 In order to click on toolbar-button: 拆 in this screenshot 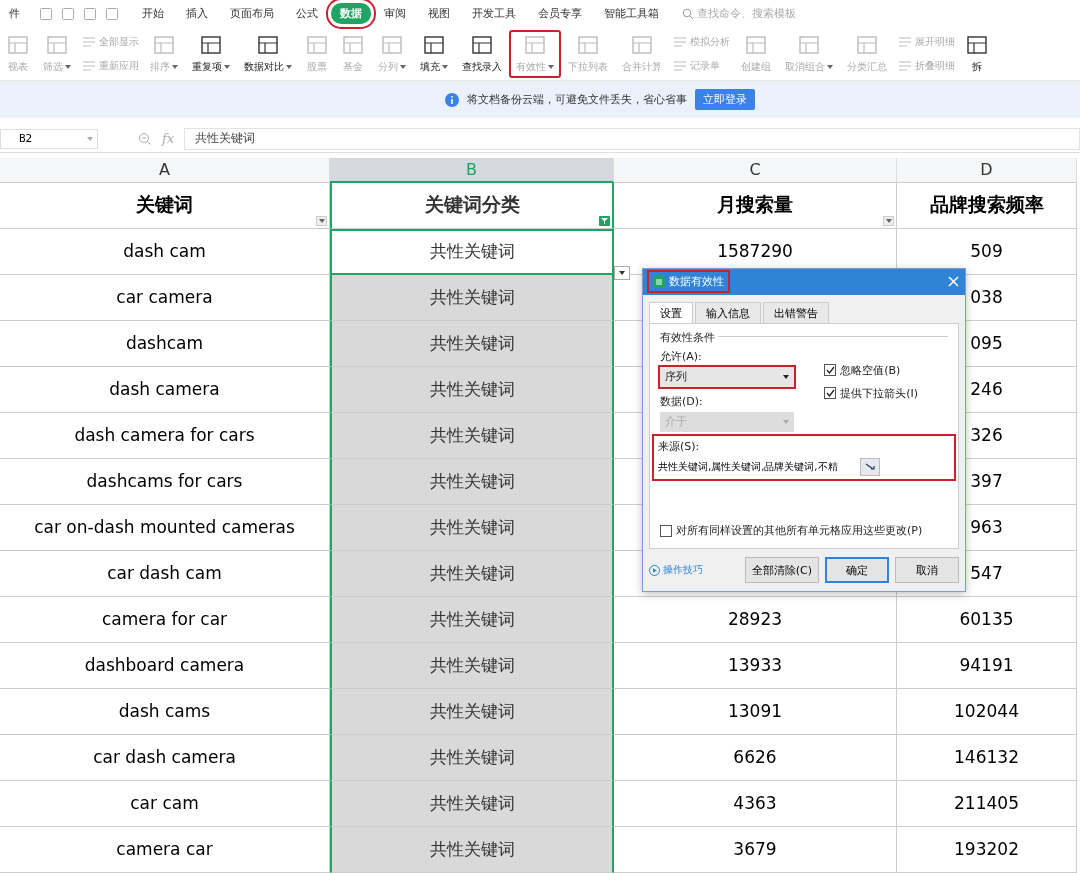, I will do `click(977, 54)`.